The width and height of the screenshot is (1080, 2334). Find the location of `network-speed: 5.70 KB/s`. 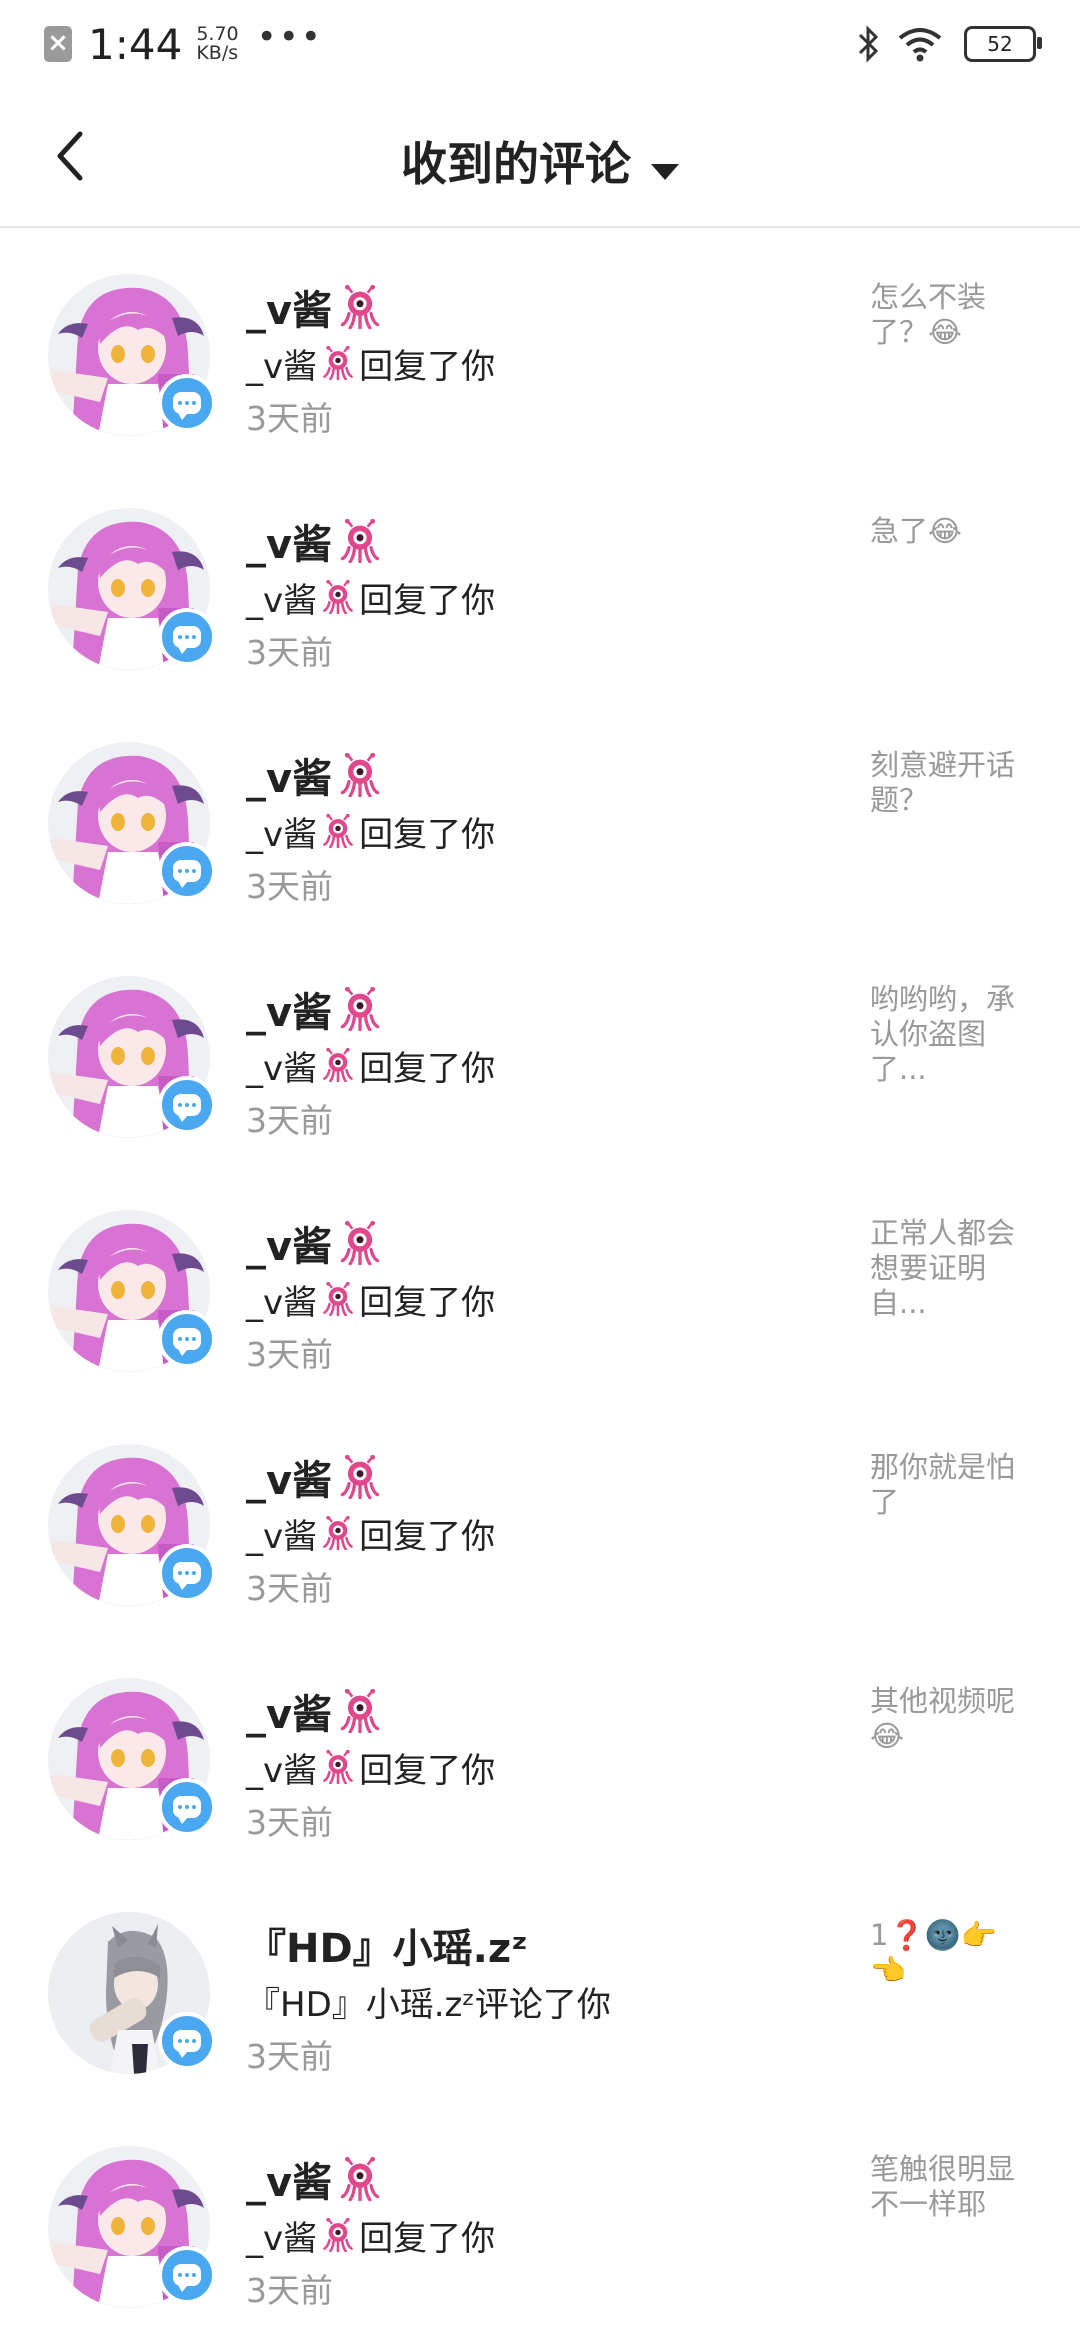

network-speed: 5.70 KB/s is located at coordinates (217, 44).